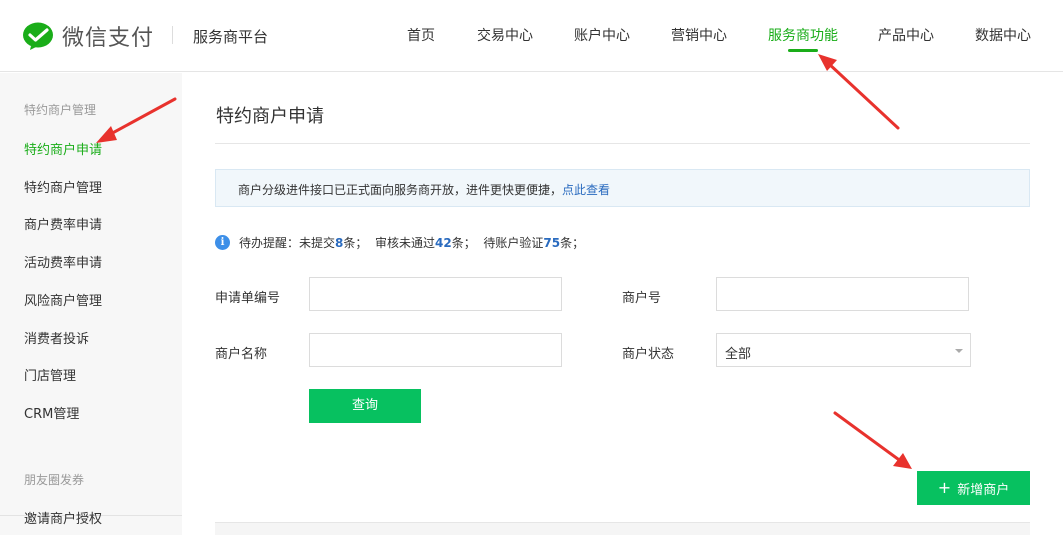  I want to click on sidebar-item-crm-management: CRM管理, so click(51, 412).